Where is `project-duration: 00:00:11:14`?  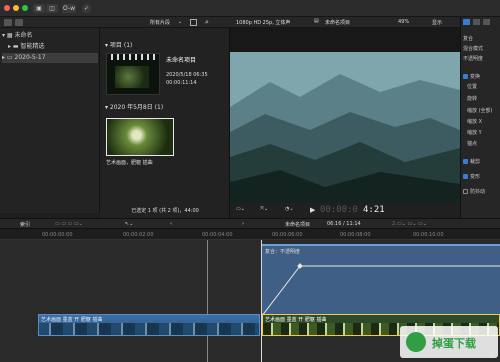
project-duration: 00:00:11:14 is located at coordinates (181, 83).